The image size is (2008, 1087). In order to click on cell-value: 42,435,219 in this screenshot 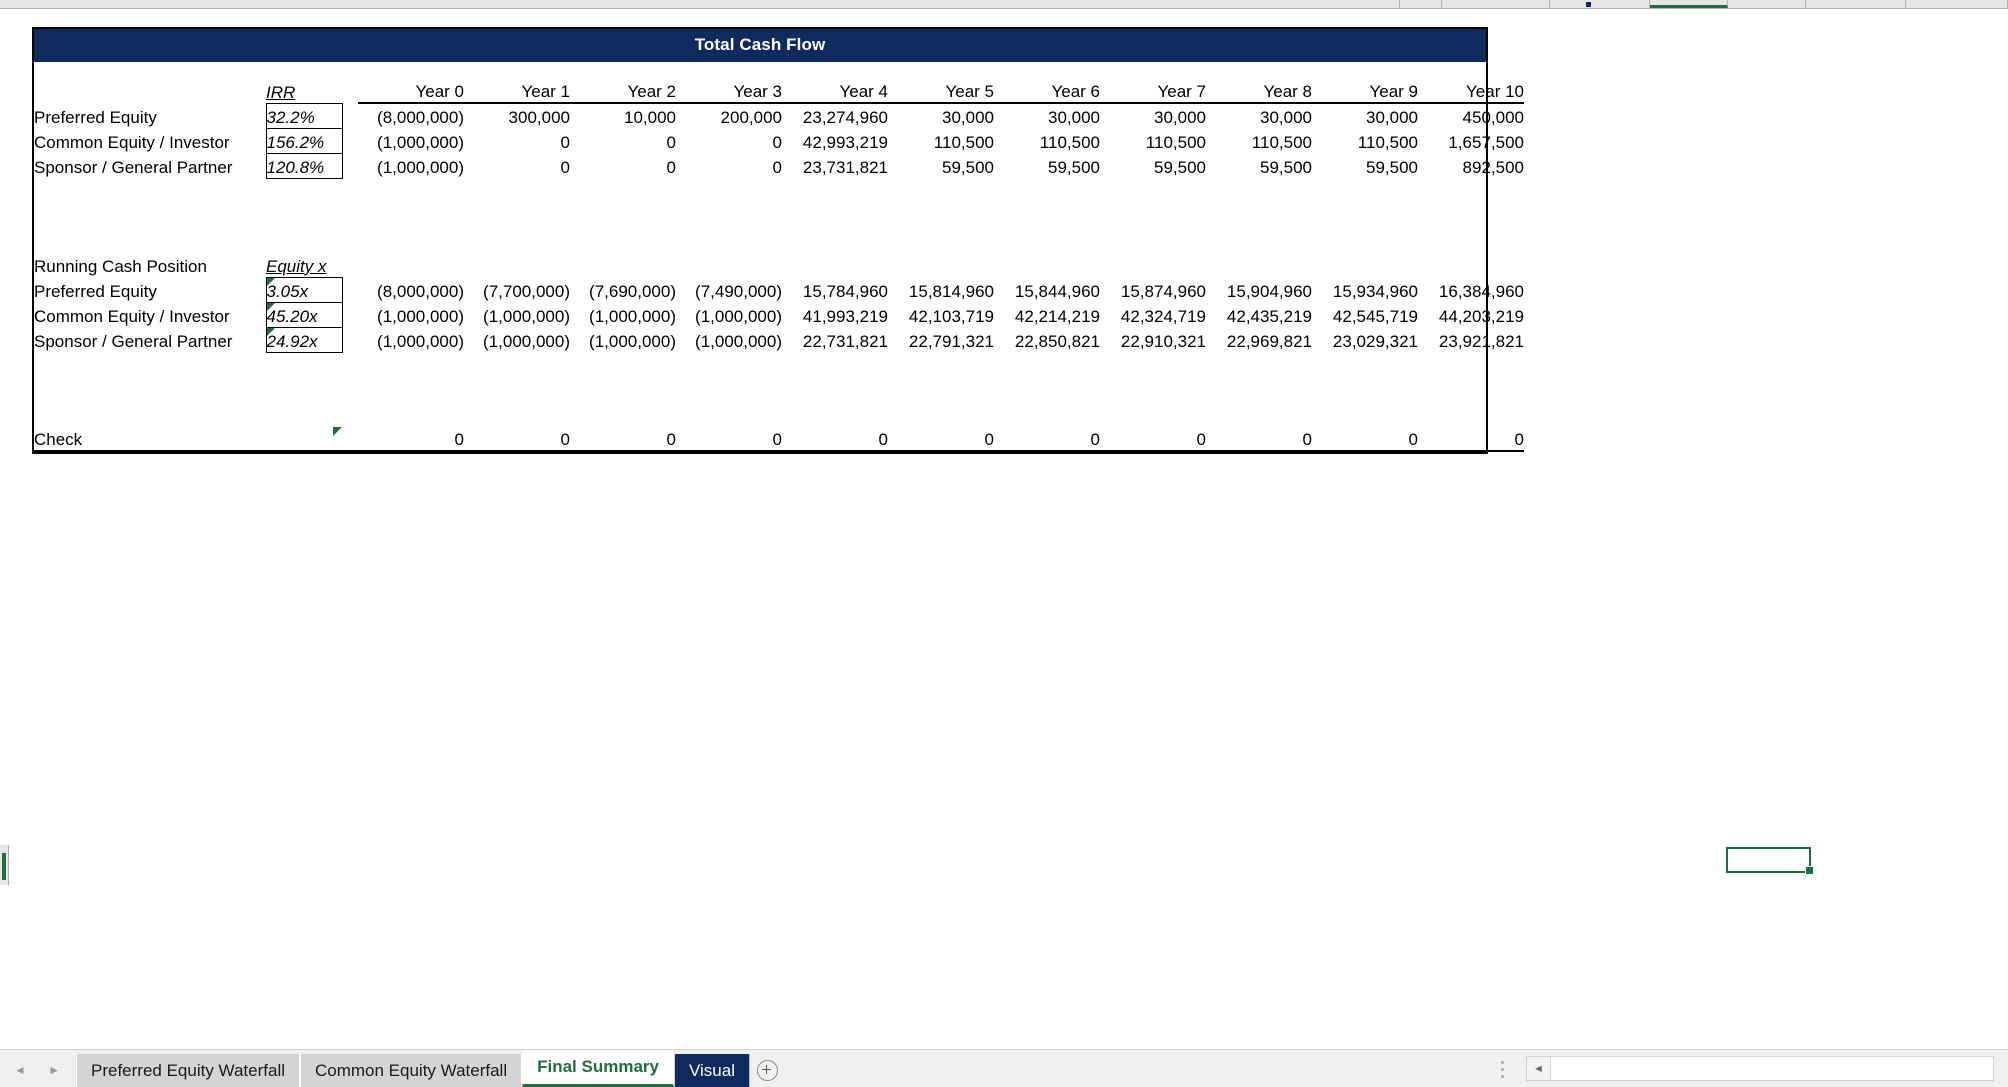, I will do `click(1259, 314)`.